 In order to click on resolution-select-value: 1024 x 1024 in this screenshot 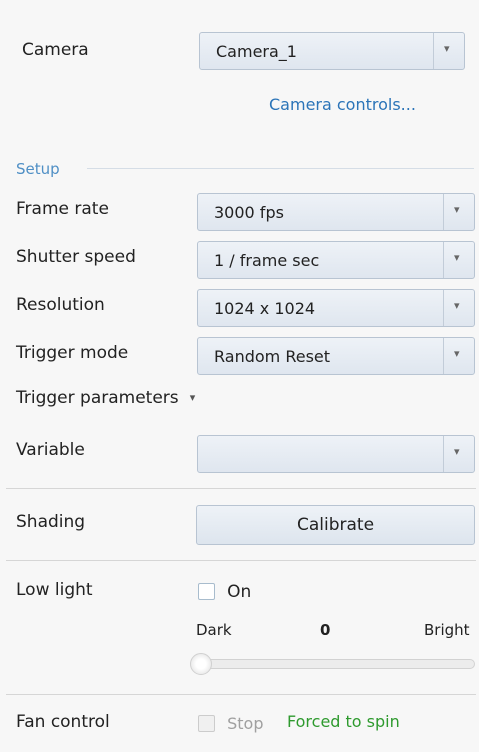, I will do `click(265, 308)`.